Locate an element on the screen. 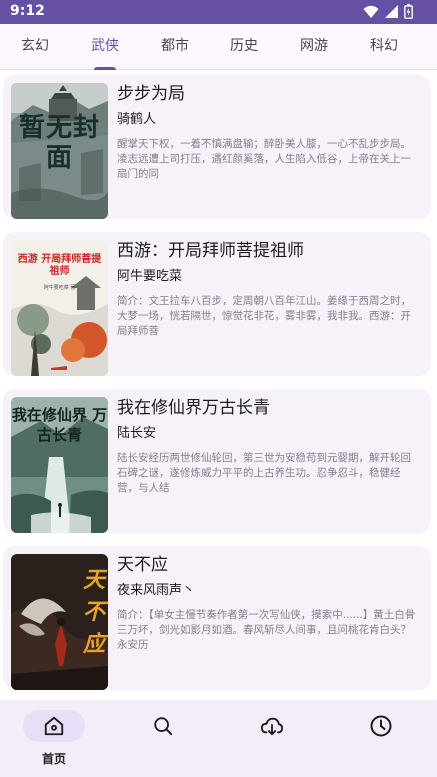  tab-lishi: 历史 is located at coordinates (244, 47).